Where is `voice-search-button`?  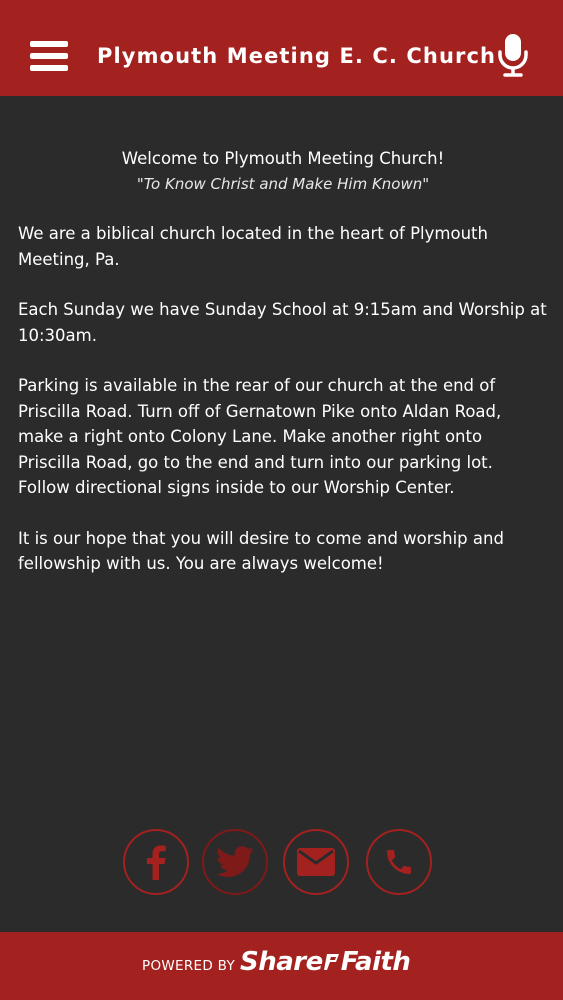
voice-search-button is located at coordinates (513, 55).